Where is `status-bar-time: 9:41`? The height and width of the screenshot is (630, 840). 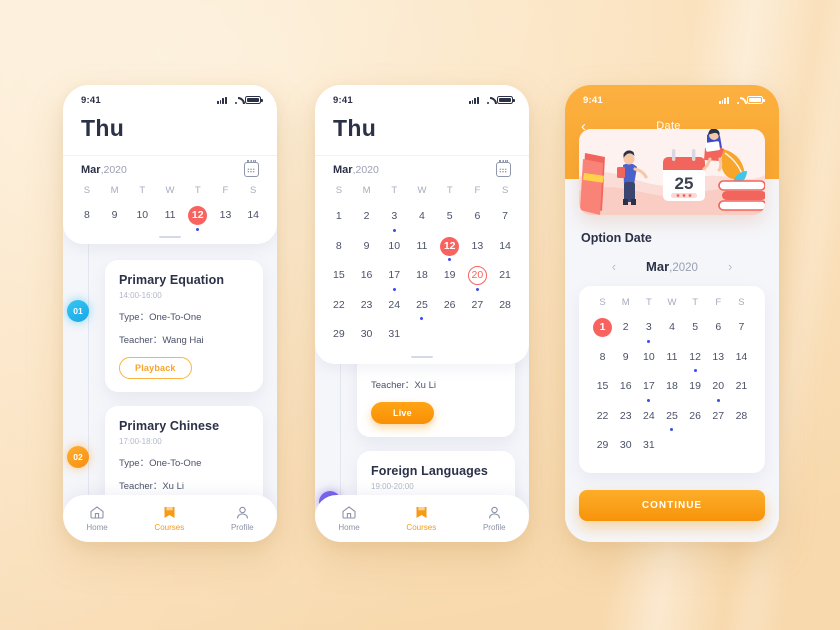
status-bar-time: 9:41 is located at coordinates (343, 100).